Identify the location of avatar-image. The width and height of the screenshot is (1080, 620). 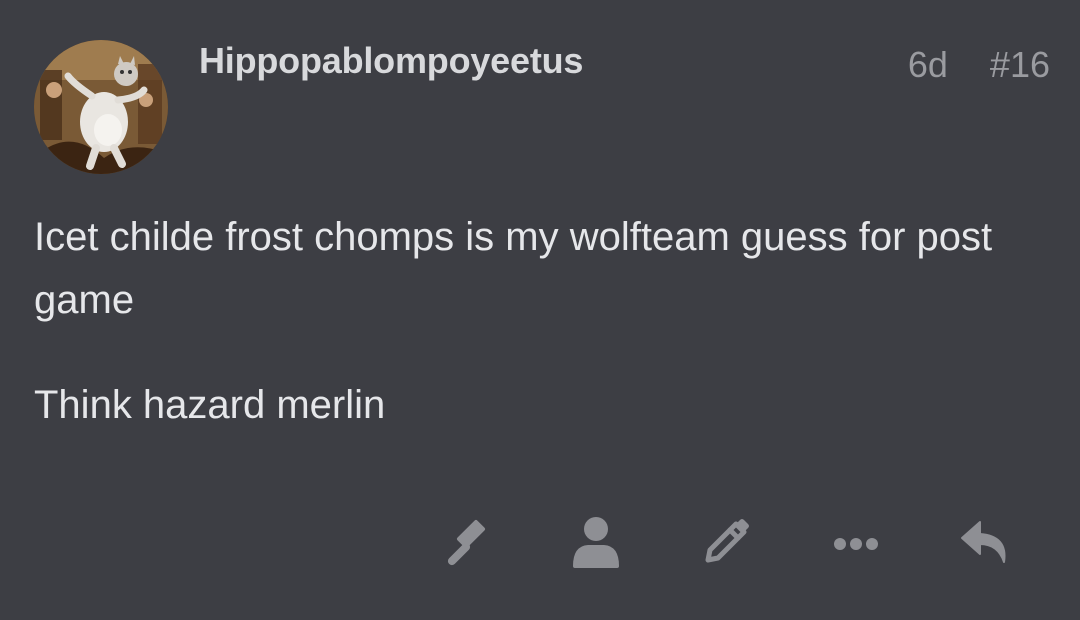
(101, 107).